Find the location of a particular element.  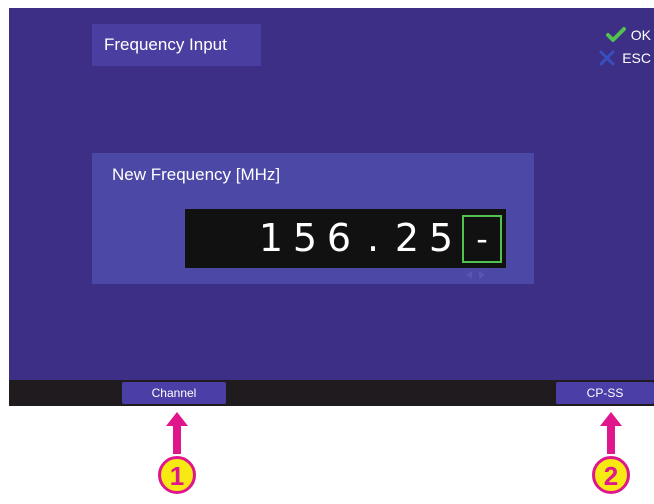

cursor-value: - is located at coordinates (482, 238).